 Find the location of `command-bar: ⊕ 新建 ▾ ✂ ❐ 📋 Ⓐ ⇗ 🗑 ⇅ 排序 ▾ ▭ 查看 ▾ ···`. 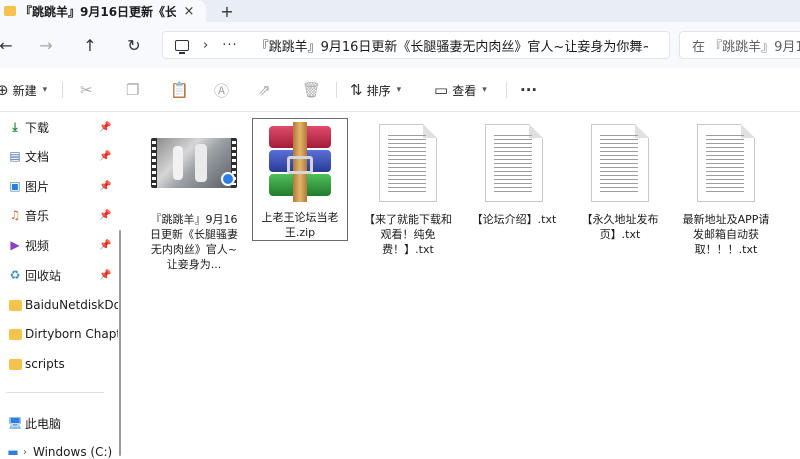

command-bar: ⊕ 新建 ▾ ✂ ❐ 📋 Ⓐ ⇗ 🗑 ⇅ 排序 ▾ ▭ 查看 ▾ ··· is located at coordinates (400, 90).